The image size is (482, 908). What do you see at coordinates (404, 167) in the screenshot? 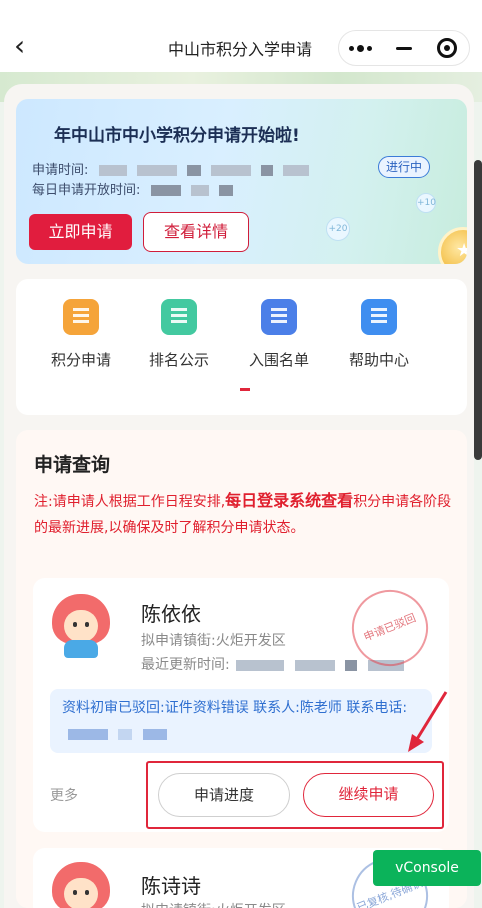
I see `status-badge: 进行中` at bounding box center [404, 167].